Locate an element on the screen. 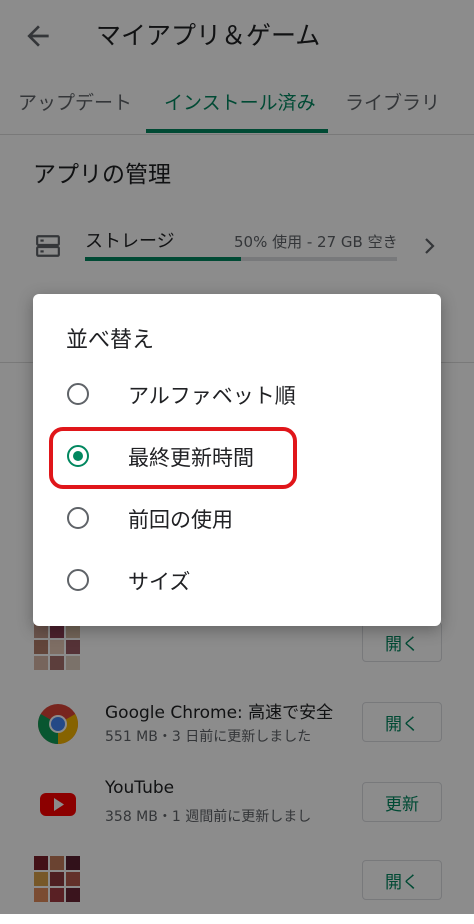  highlight-annotation is located at coordinates (173, 458).